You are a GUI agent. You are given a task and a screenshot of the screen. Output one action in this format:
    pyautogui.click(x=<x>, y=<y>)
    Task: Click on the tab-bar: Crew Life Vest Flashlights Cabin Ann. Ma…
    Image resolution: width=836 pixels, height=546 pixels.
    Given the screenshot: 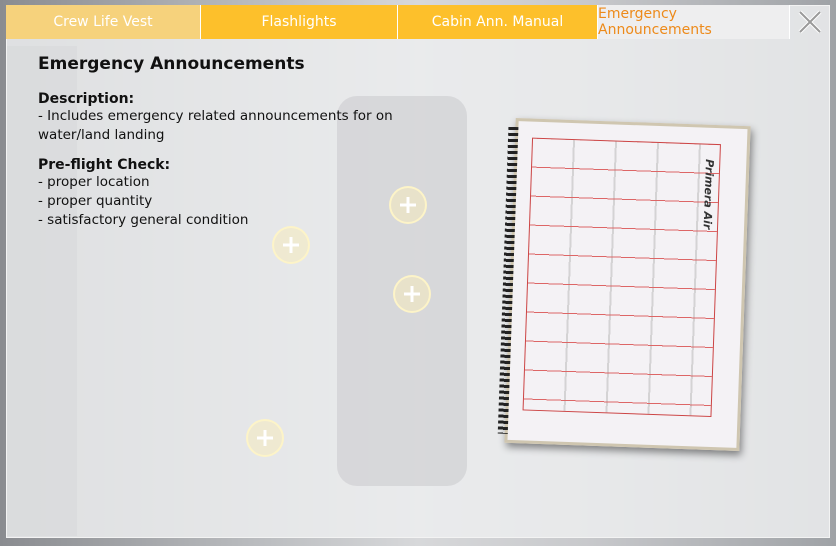 What is the action you would take?
    pyautogui.click(x=398, y=22)
    